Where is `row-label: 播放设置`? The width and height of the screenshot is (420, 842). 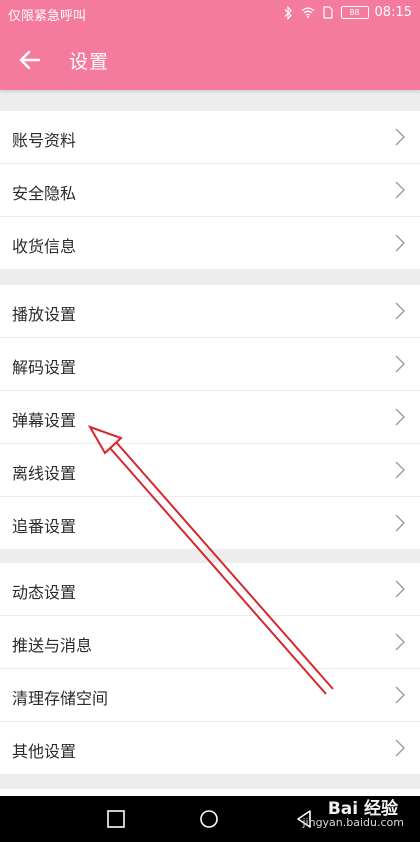 row-label: 播放设置 is located at coordinates (44, 314).